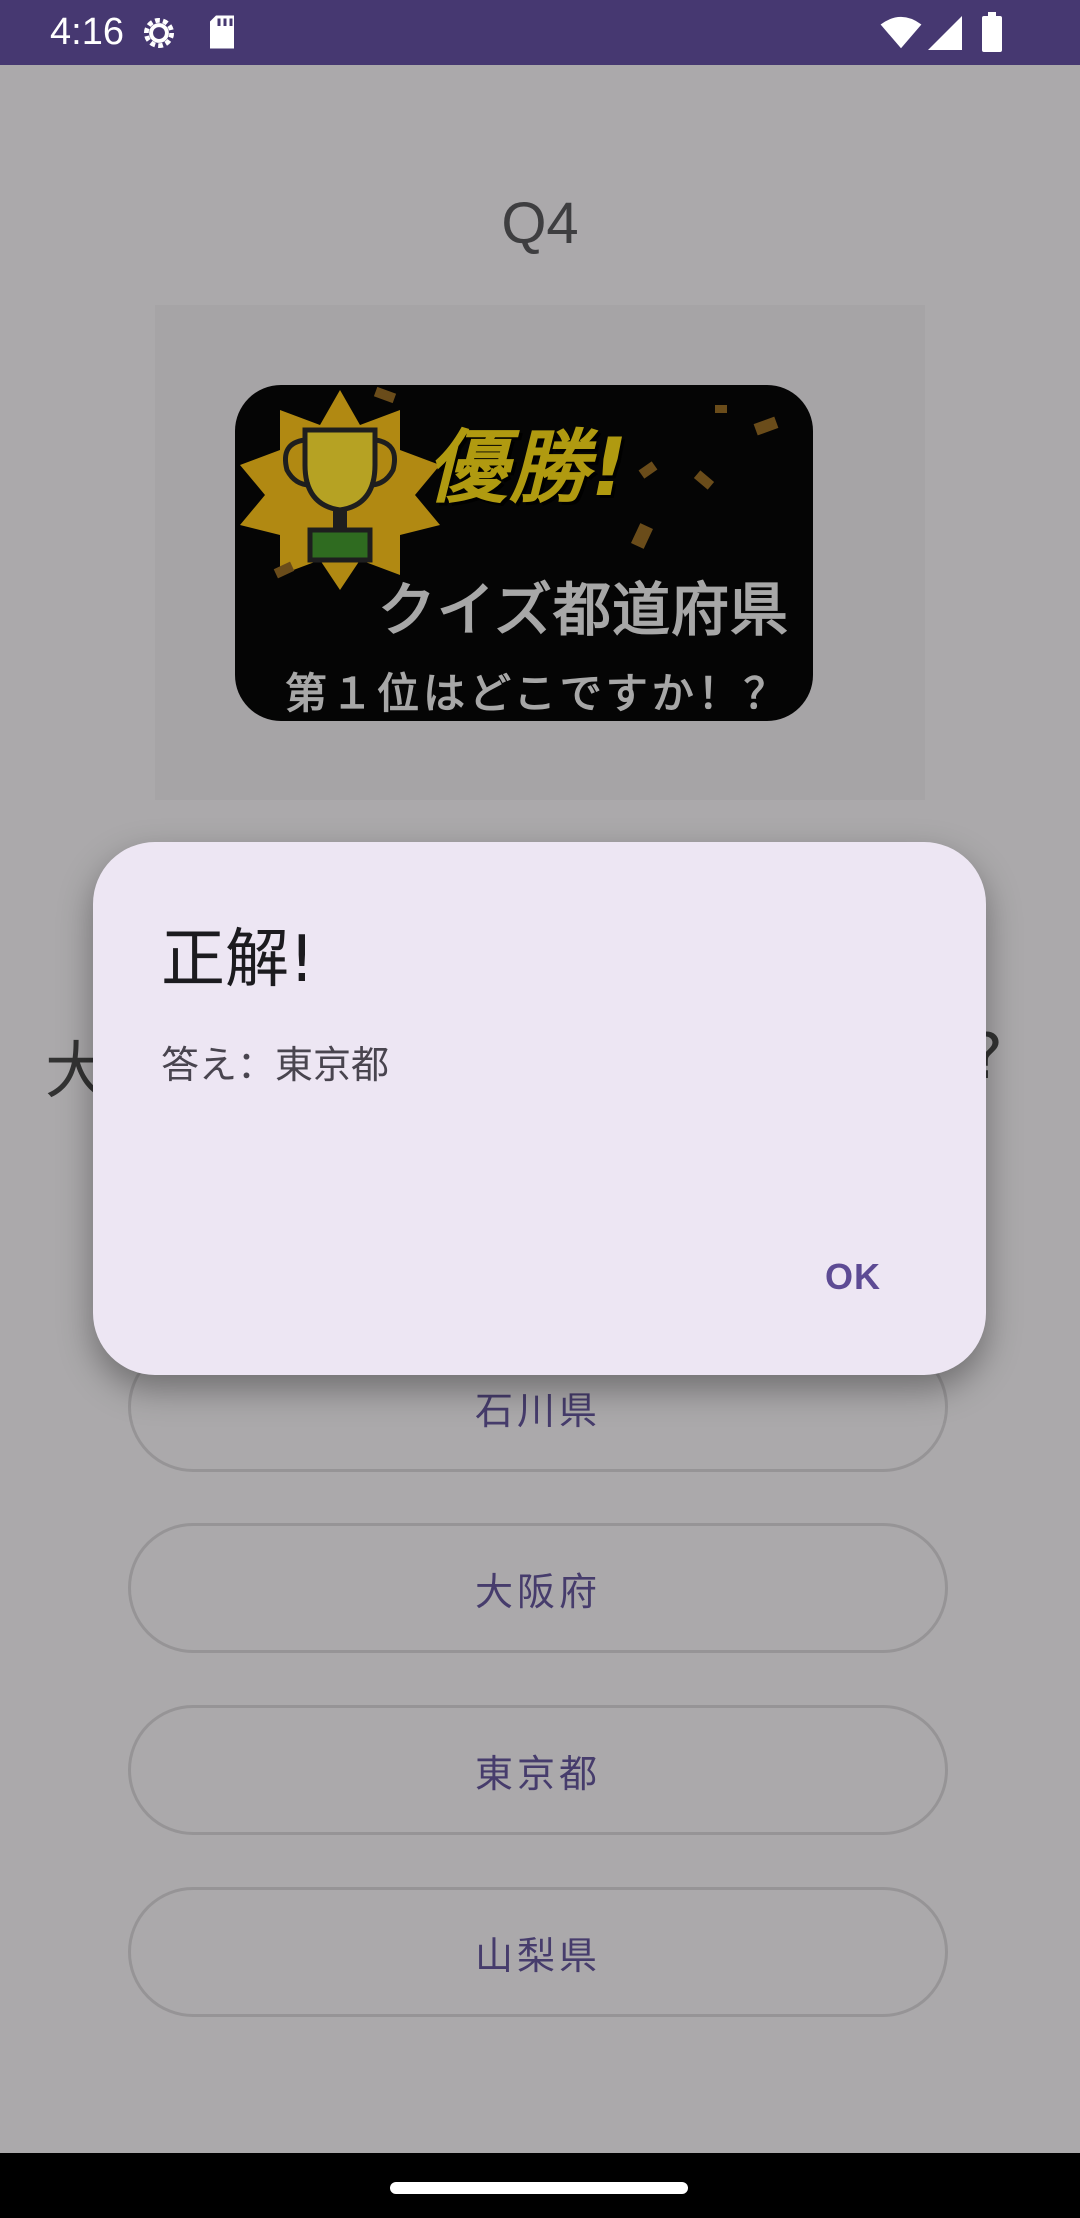  What do you see at coordinates (238, 960) in the screenshot?
I see `dialog-title: 正解!` at bounding box center [238, 960].